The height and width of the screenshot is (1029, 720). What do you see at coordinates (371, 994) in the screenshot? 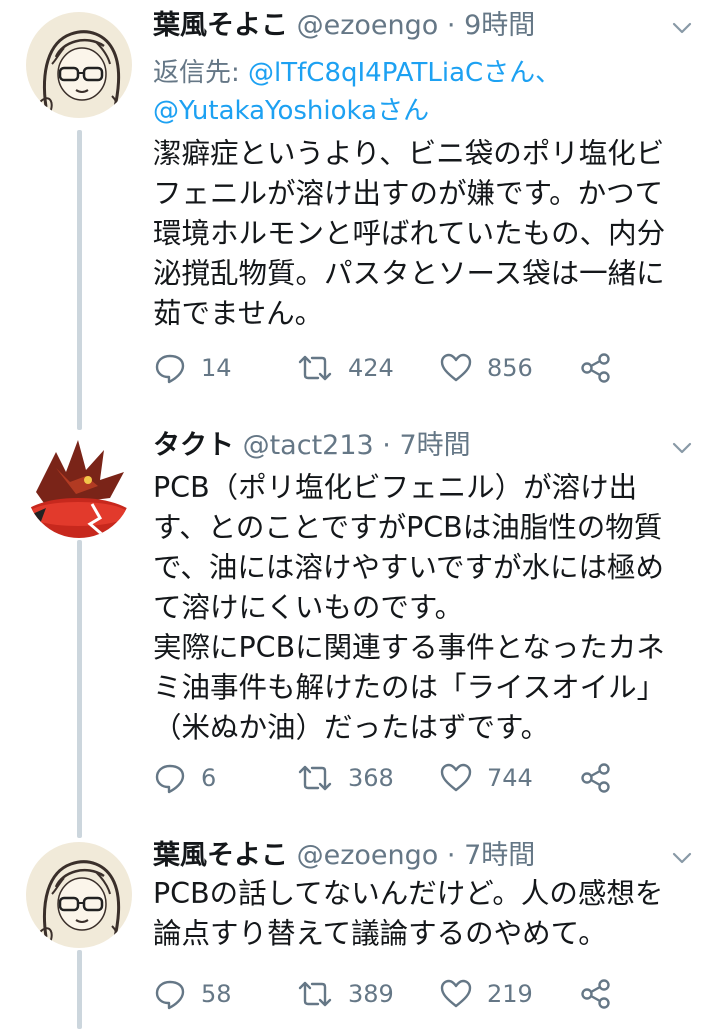
I see `retweet-count: 389` at bounding box center [371, 994].